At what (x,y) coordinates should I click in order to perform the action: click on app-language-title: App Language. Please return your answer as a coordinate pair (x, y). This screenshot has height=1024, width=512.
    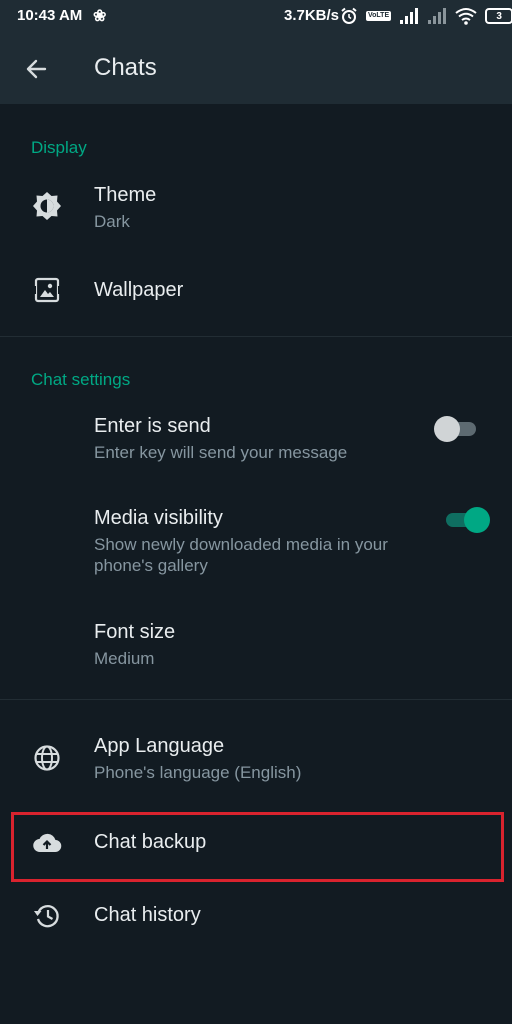
    Looking at the image, I should click on (159, 746).